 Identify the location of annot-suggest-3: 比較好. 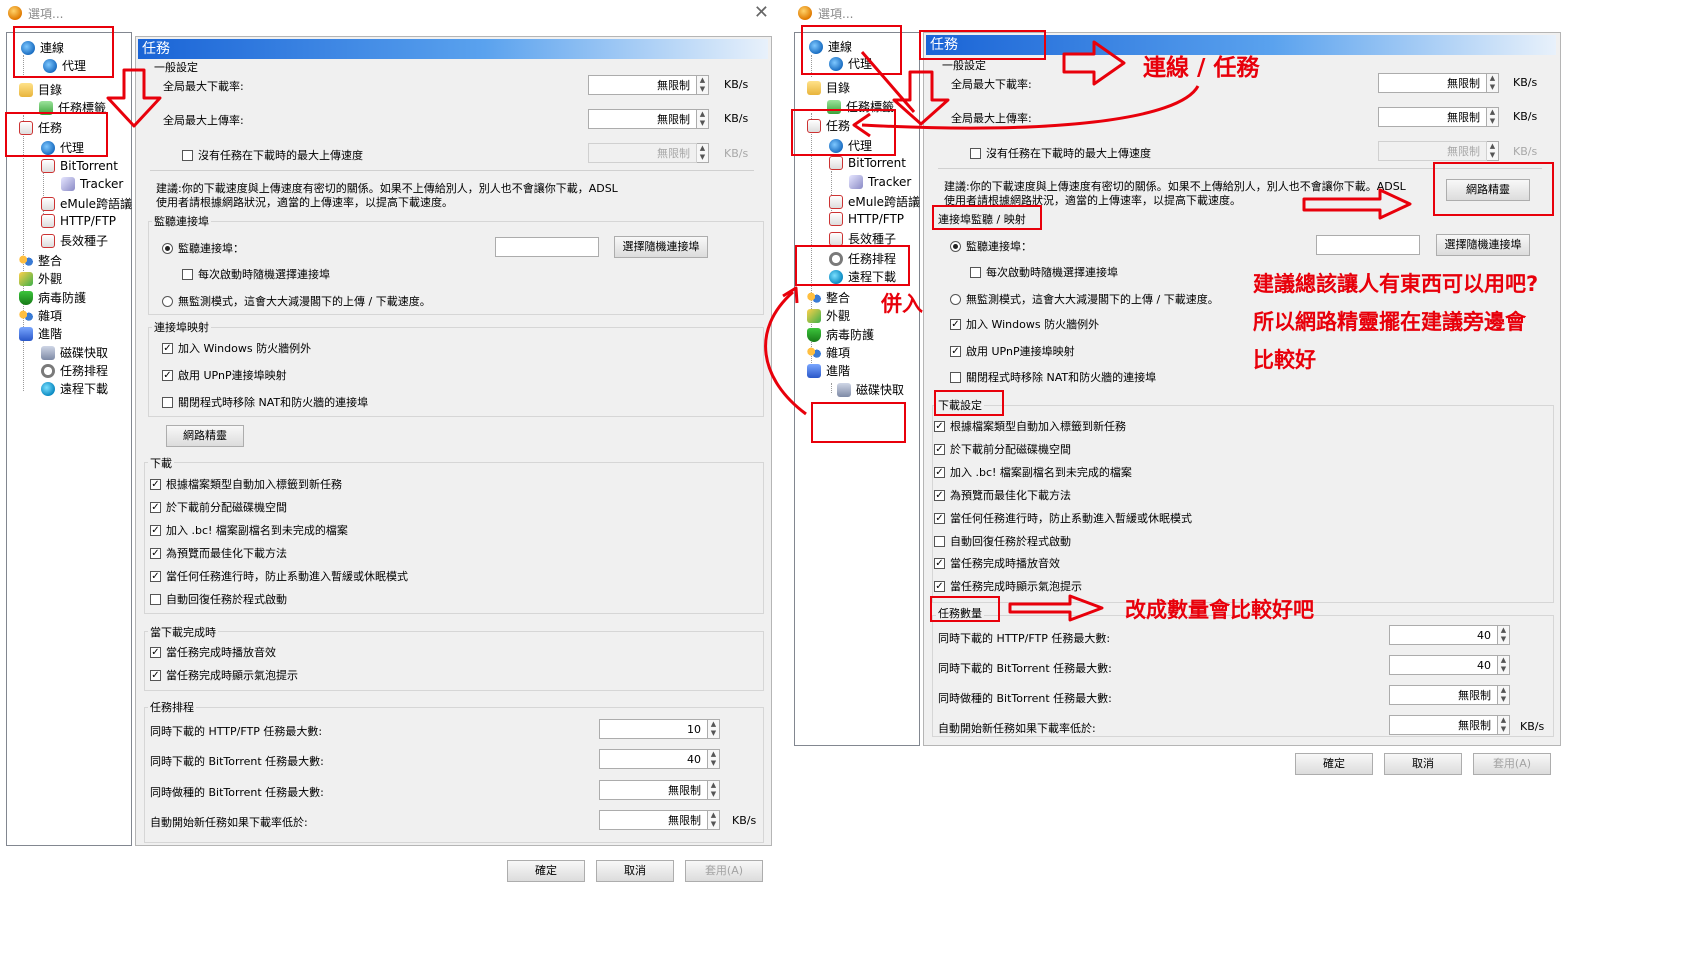
(1284, 360).